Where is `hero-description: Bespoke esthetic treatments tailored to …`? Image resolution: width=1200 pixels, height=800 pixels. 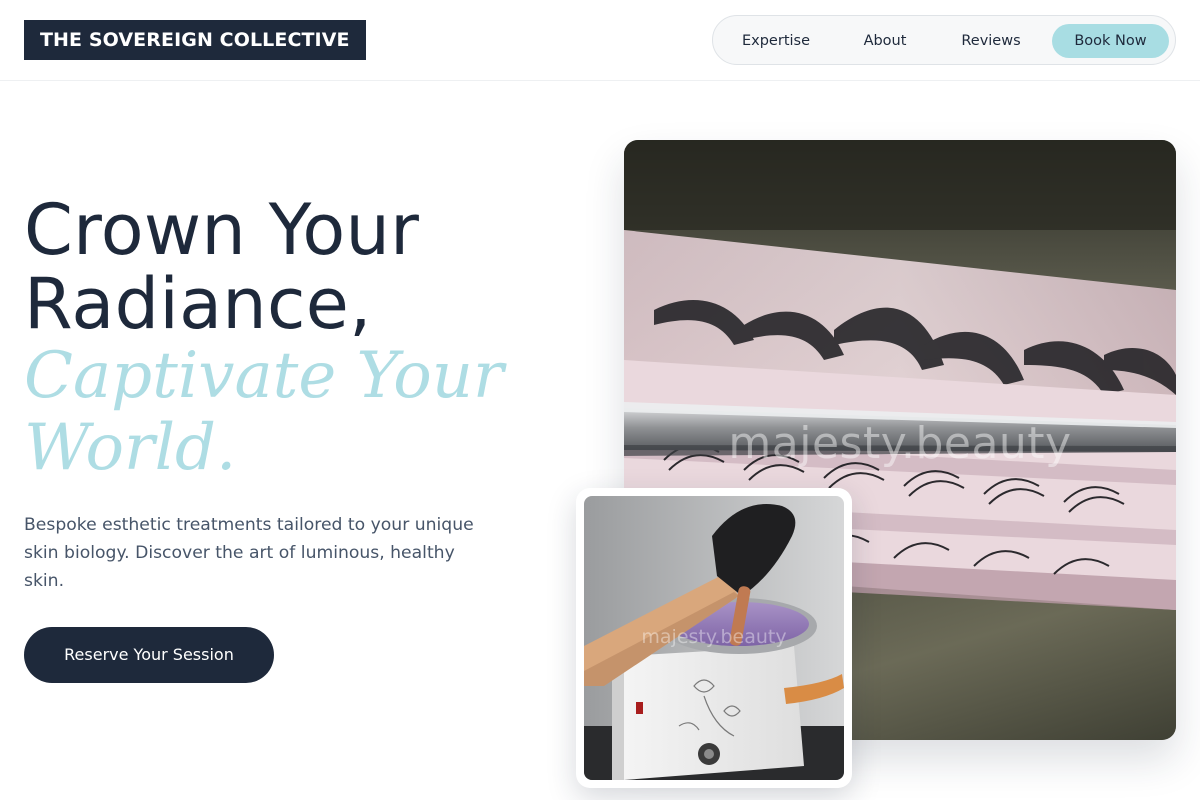
hero-description: Bespoke esthetic treatments tailored to … is located at coordinates (249, 553).